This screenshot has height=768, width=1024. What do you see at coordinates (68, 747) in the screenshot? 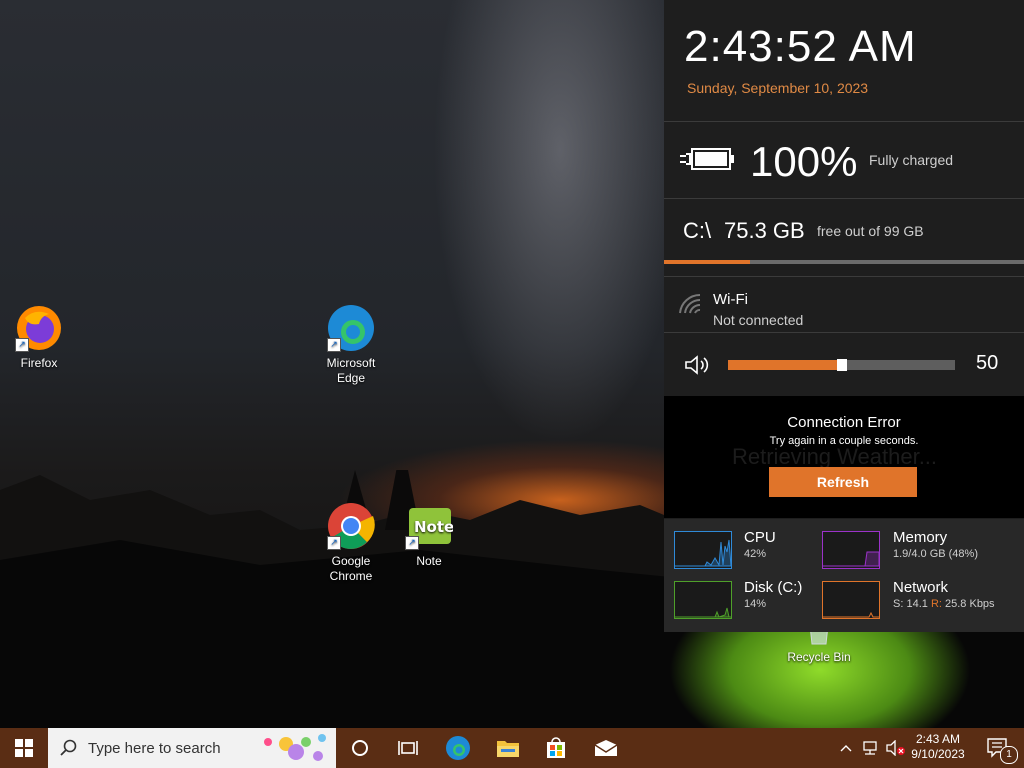
I see `search-icon` at bounding box center [68, 747].